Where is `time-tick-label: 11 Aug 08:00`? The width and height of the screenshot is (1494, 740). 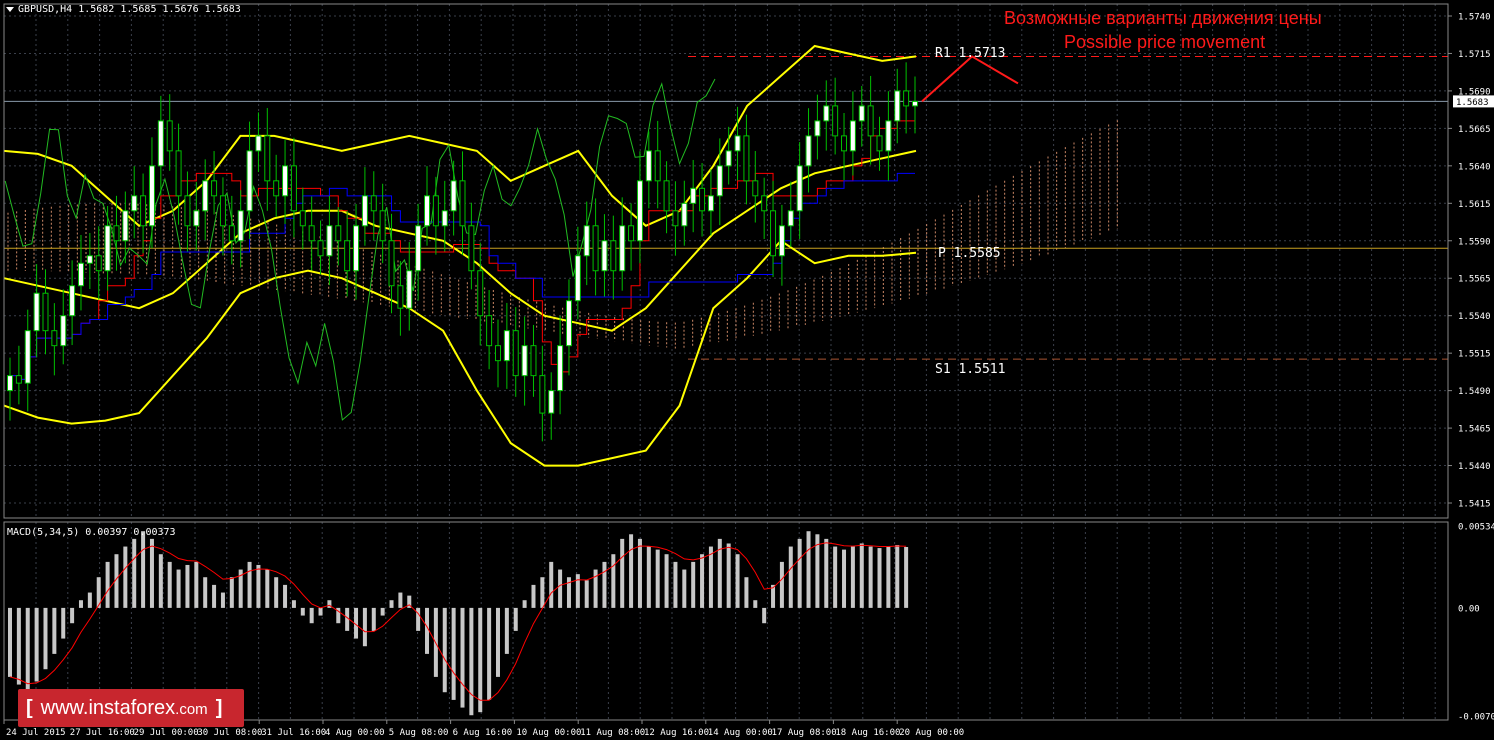
time-tick-label: 11 Aug 08:00 is located at coordinates (612, 733).